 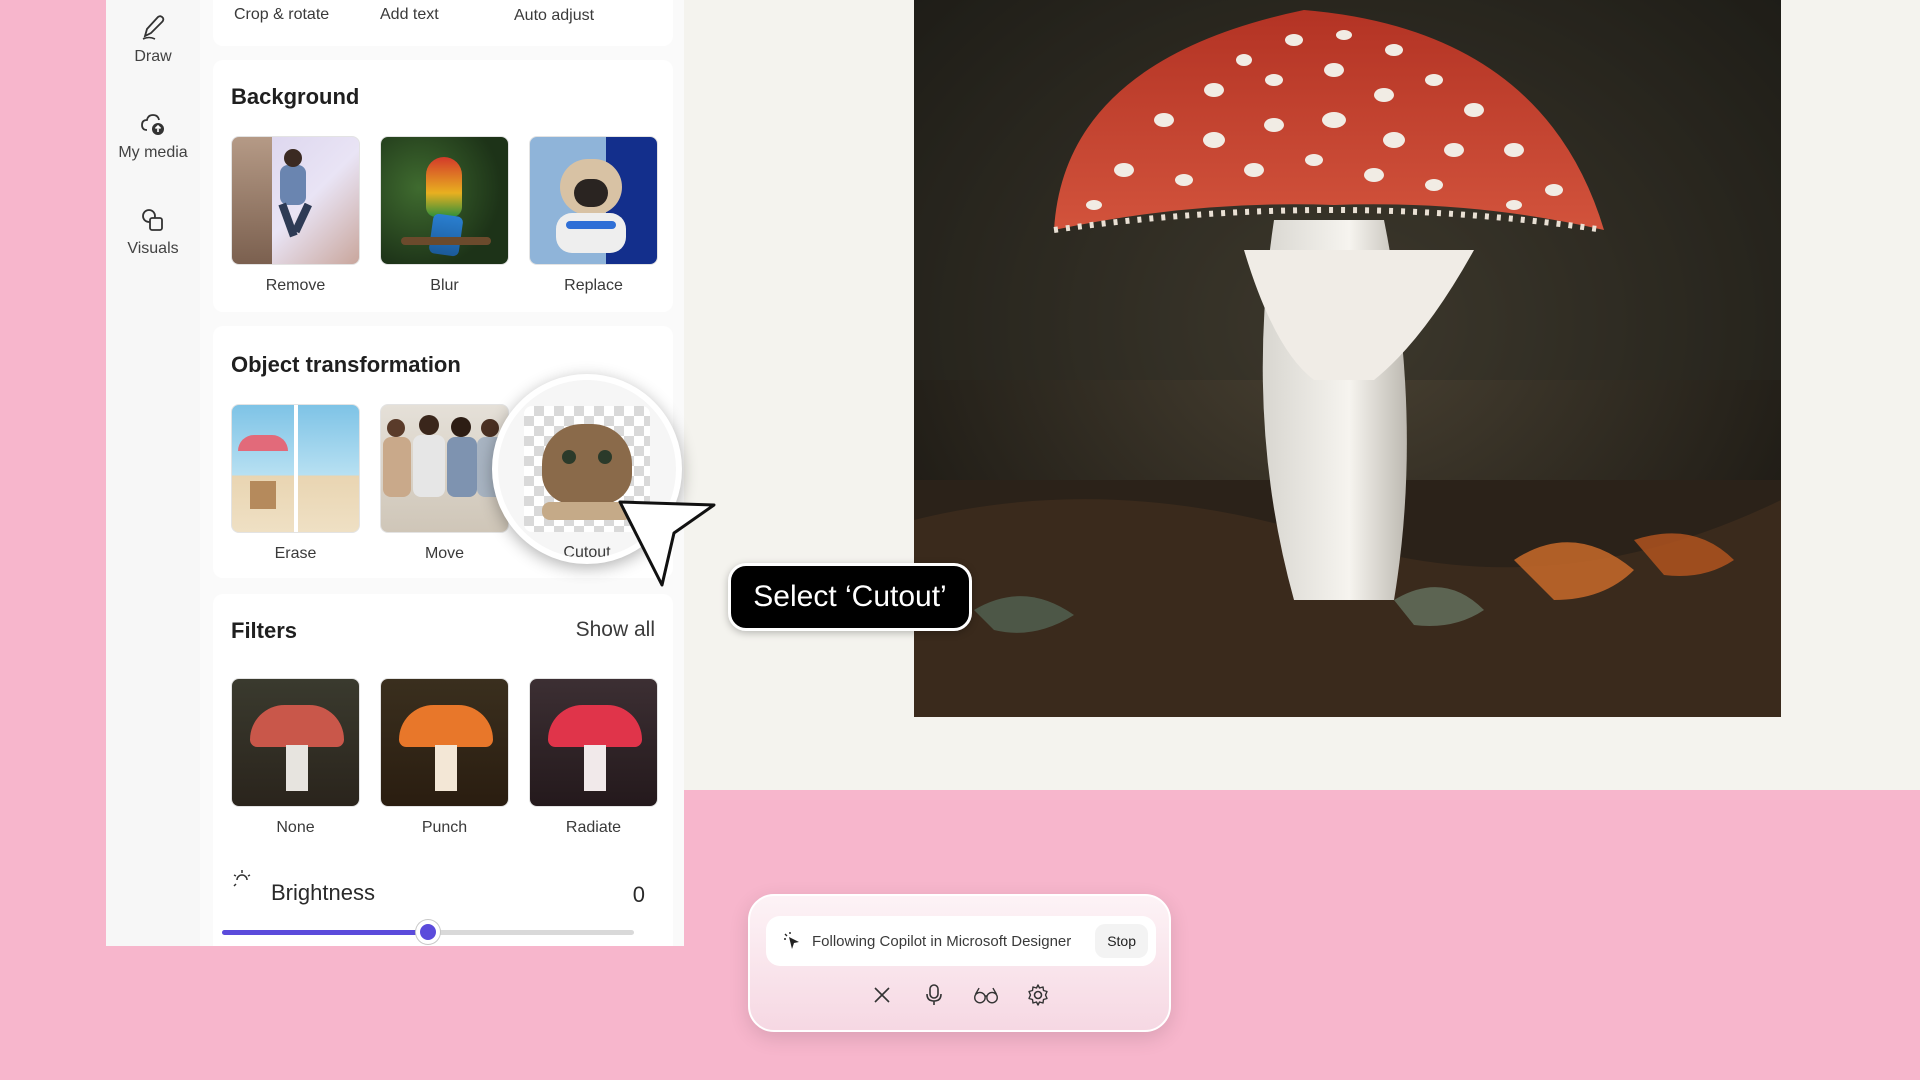 What do you see at coordinates (152, 124) in the screenshot?
I see `cloud-upload-icon` at bounding box center [152, 124].